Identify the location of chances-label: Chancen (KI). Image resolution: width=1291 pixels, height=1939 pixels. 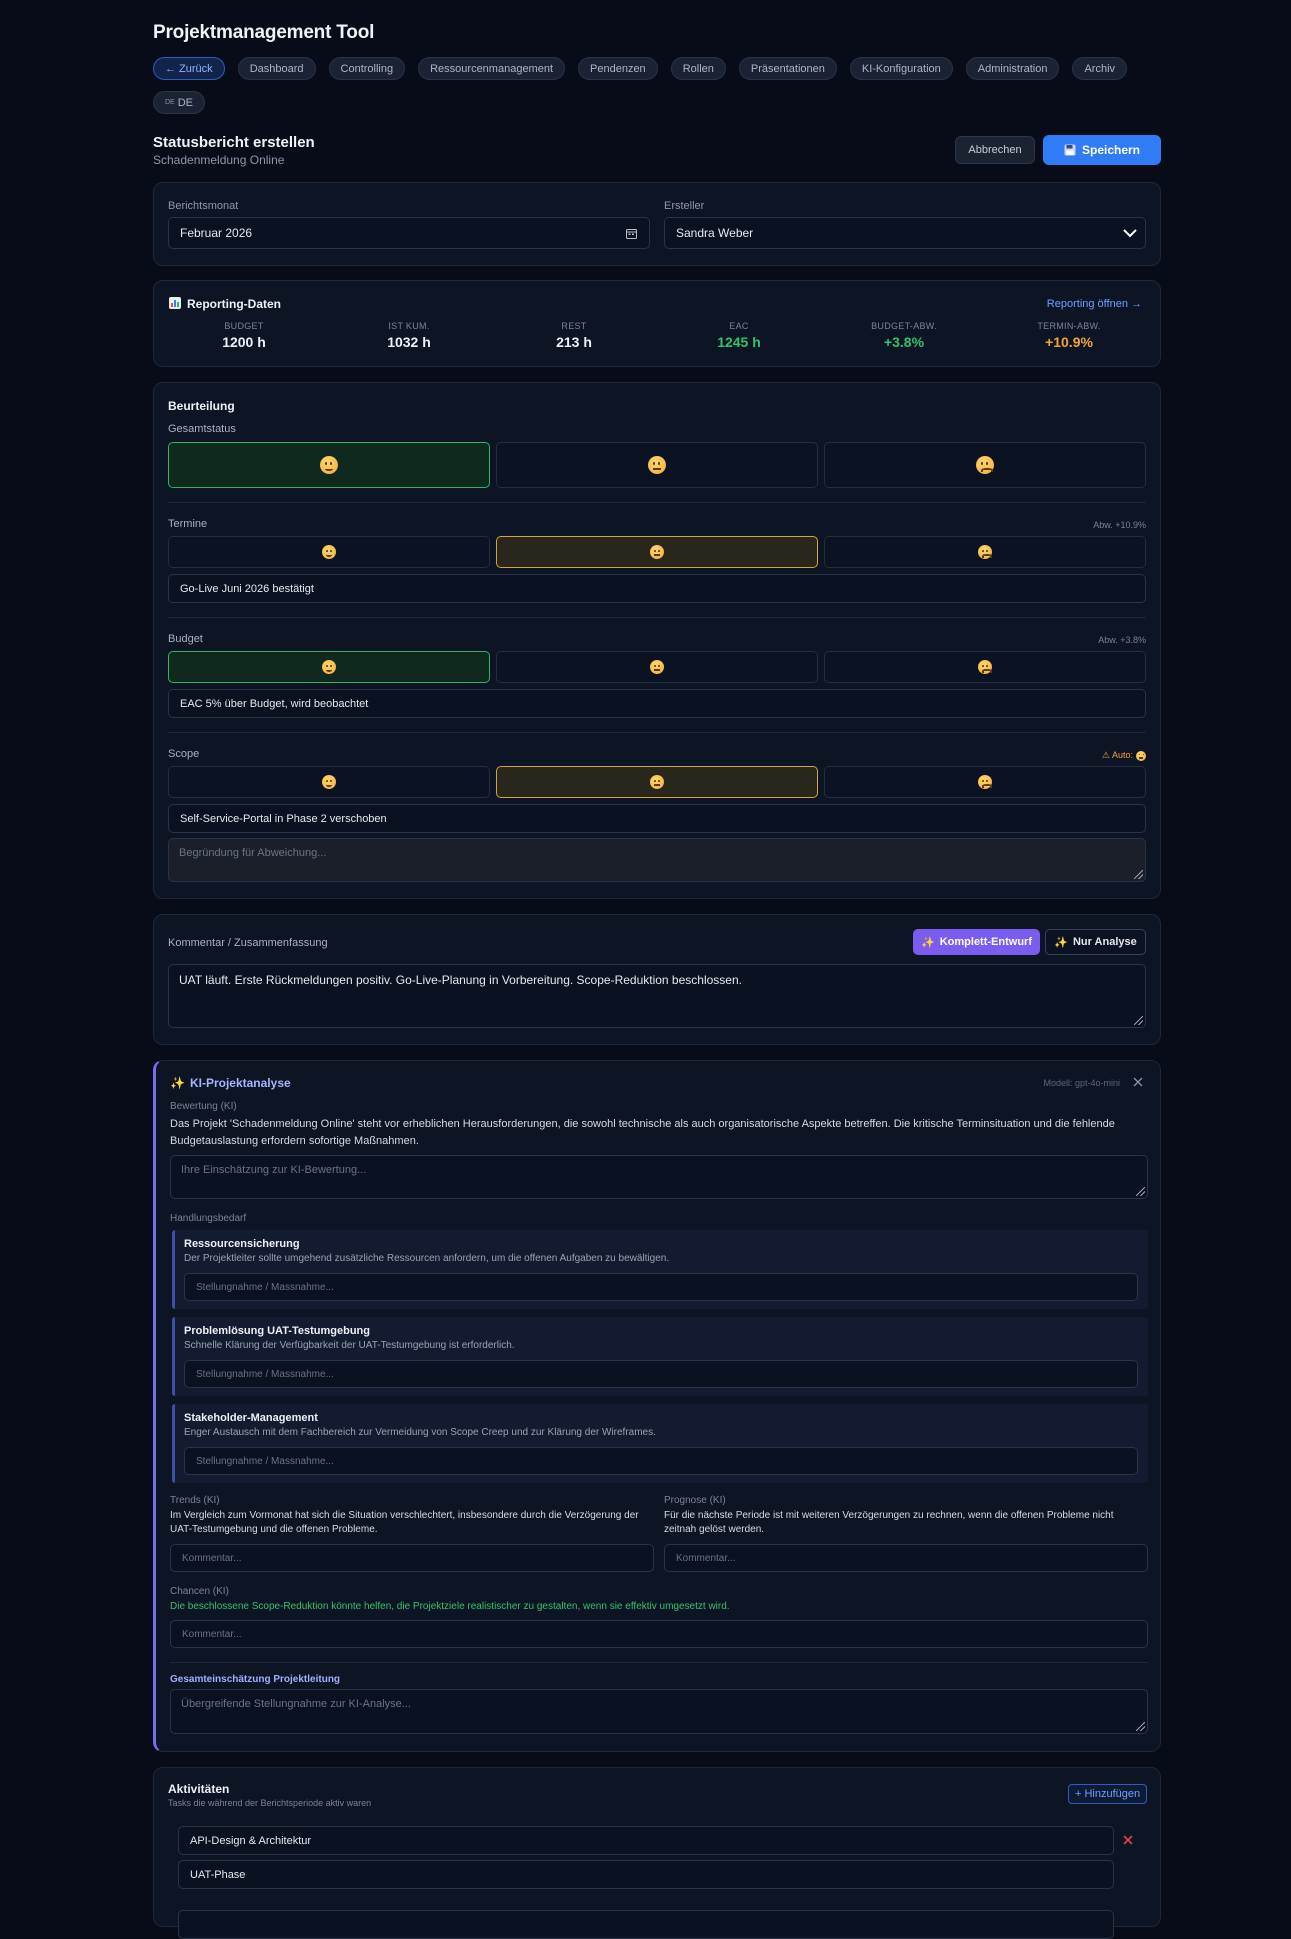
(199, 1591).